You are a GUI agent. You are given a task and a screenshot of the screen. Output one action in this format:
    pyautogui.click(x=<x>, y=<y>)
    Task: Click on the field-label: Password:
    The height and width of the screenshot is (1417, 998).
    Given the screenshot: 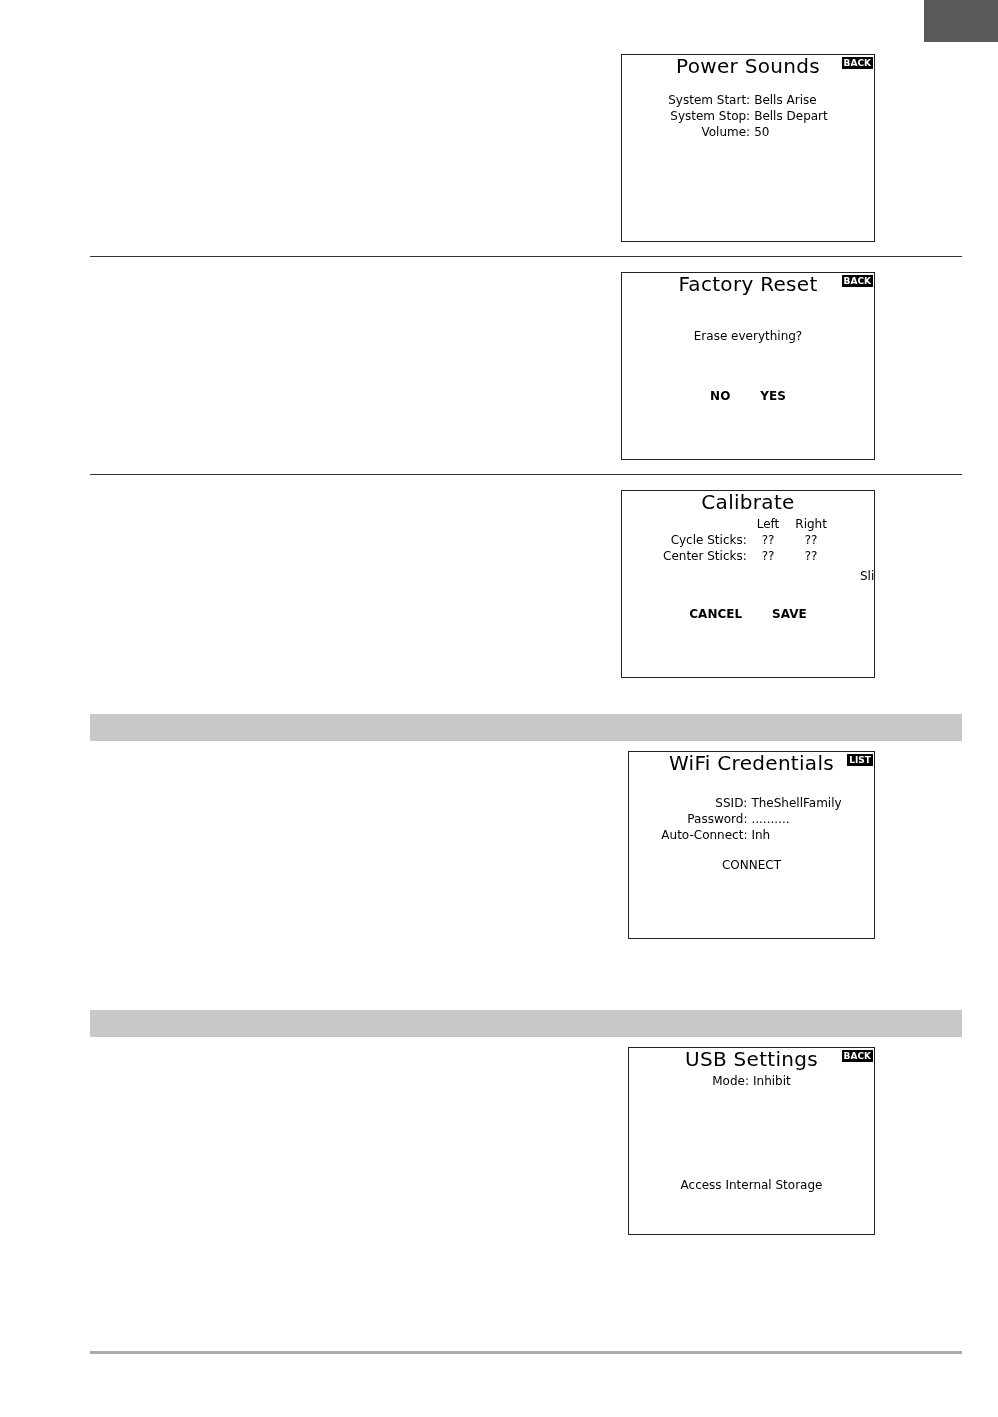 What is the action you would take?
    pyautogui.click(x=717, y=819)
    